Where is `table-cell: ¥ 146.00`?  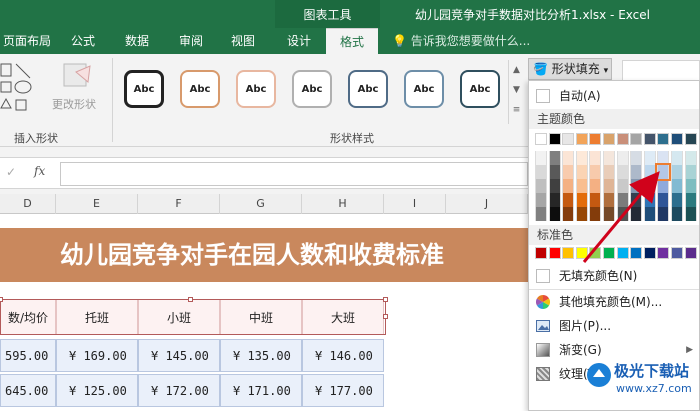 table-cell: ¥ 146.00 is located at coordinates (343, 355).